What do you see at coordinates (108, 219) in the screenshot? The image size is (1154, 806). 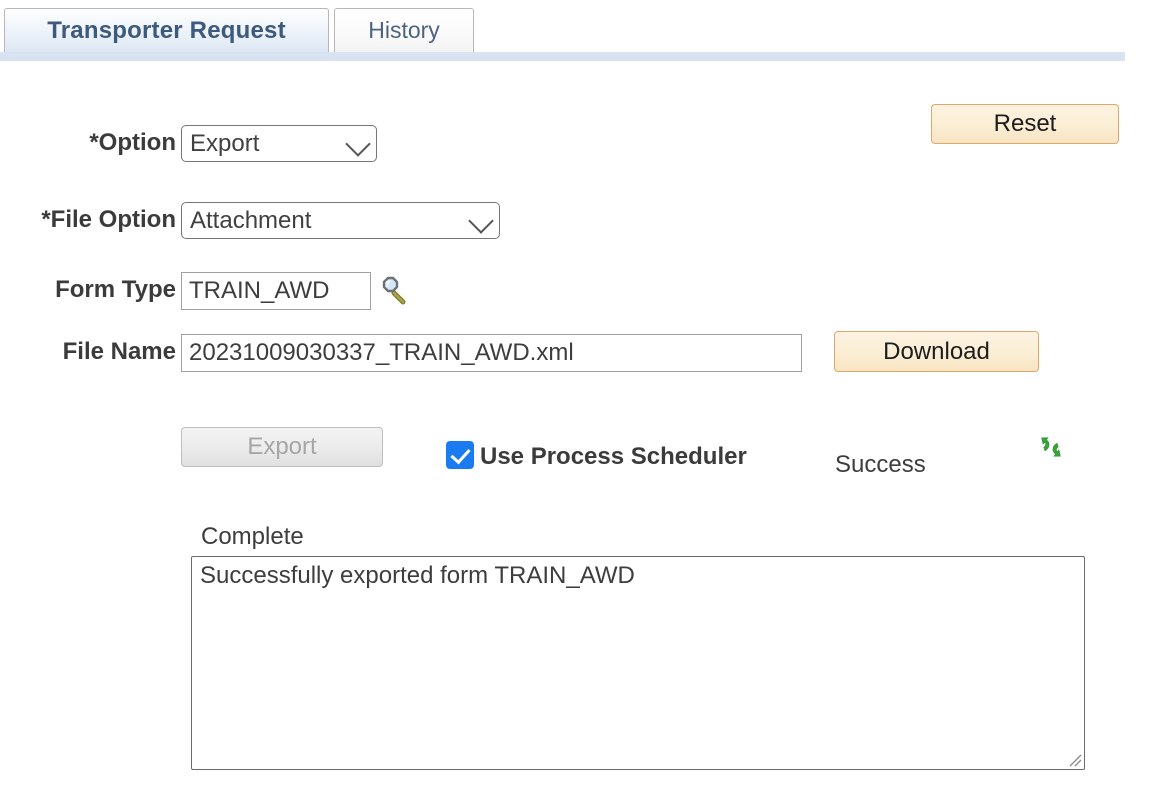 I see `file-option-label: *File Option` at bounding box center [108, 219].